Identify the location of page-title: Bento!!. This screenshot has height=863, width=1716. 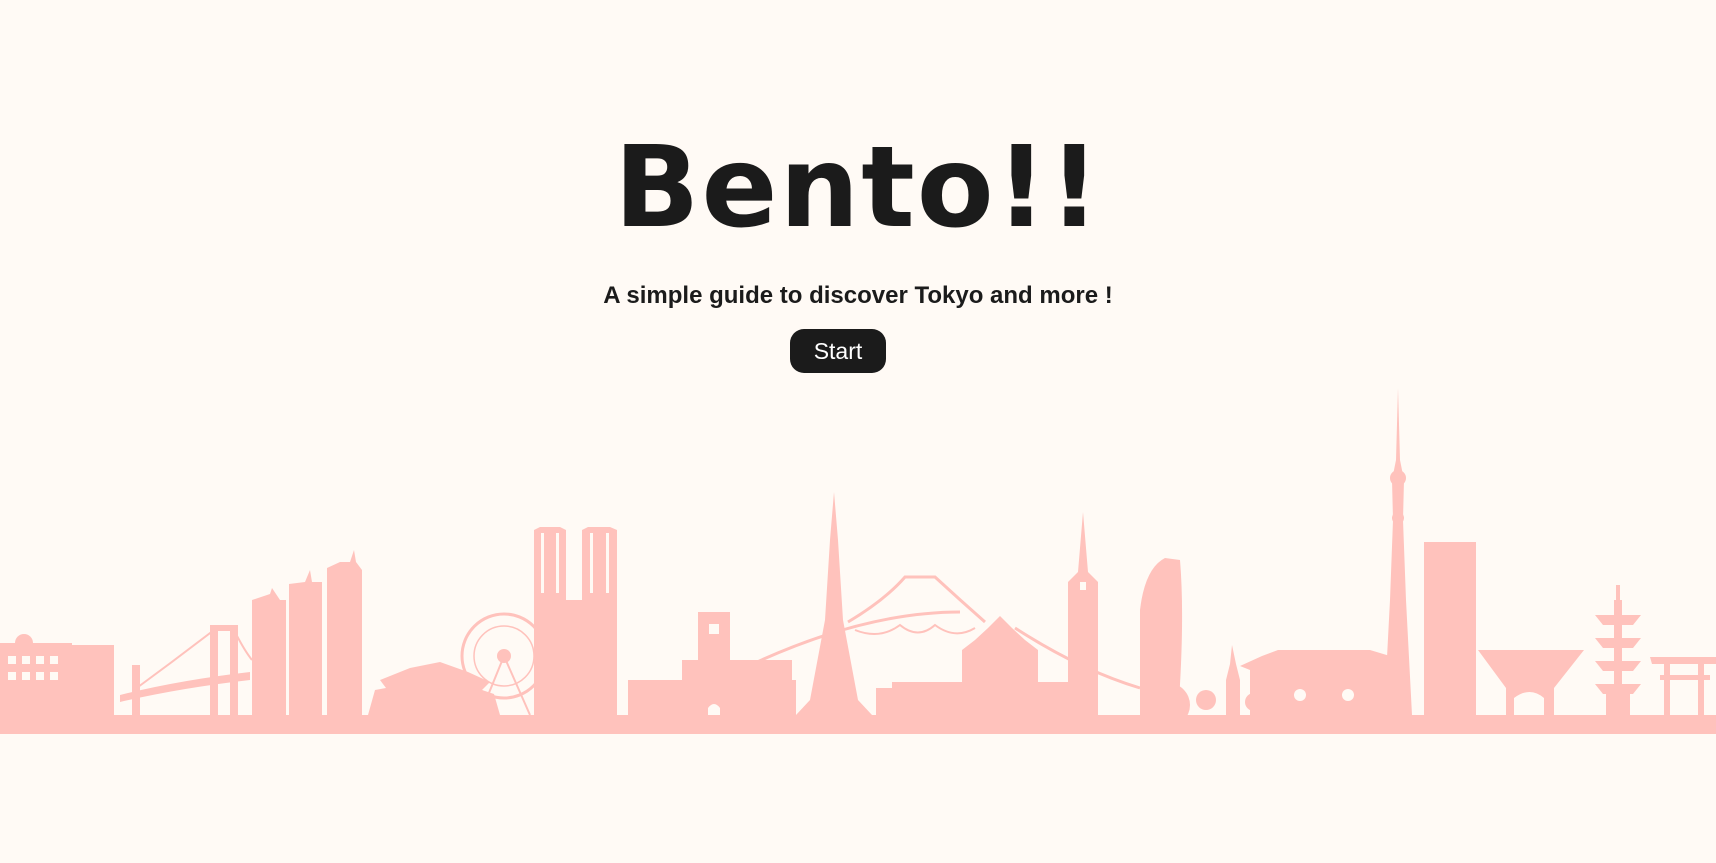
(858, 188).